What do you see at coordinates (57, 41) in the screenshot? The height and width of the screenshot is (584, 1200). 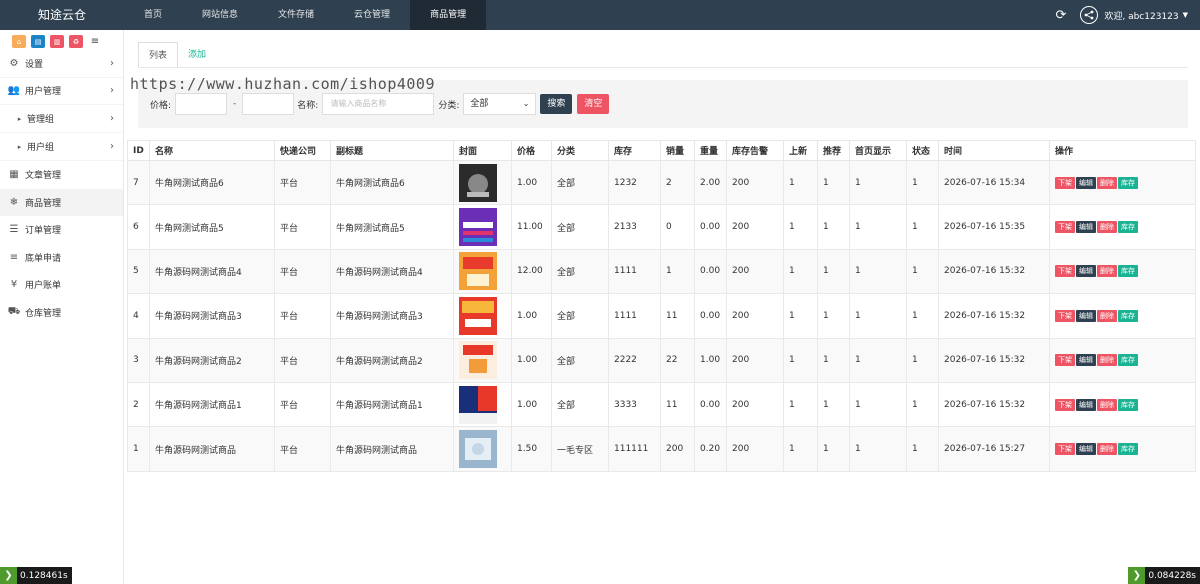 I see `trash-icon: ▥` at bounding box center [57, 41].